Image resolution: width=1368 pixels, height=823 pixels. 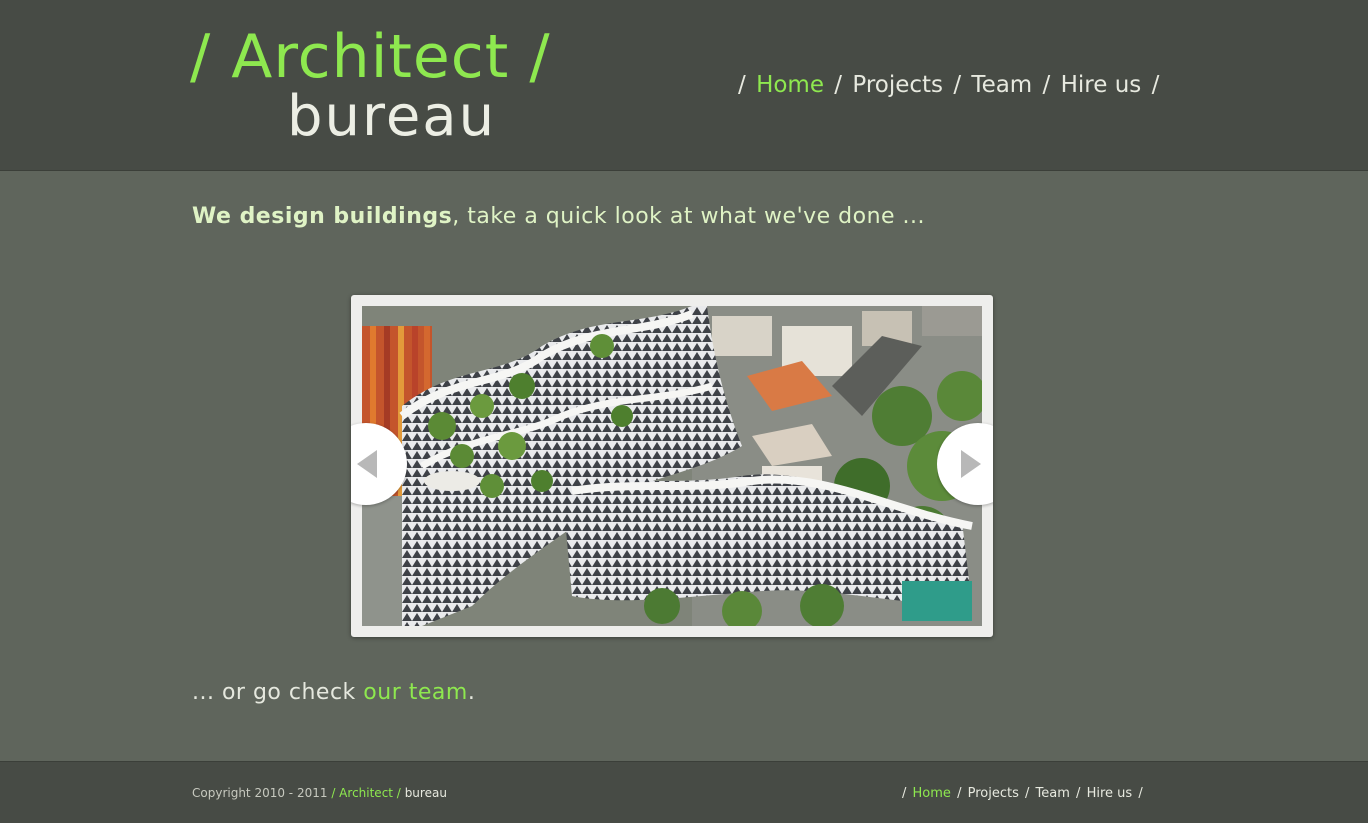 What do you see at coordinates (367, 464) in the screenshot?
I see `triangle-left-icon` at bounding box center [367, 464].